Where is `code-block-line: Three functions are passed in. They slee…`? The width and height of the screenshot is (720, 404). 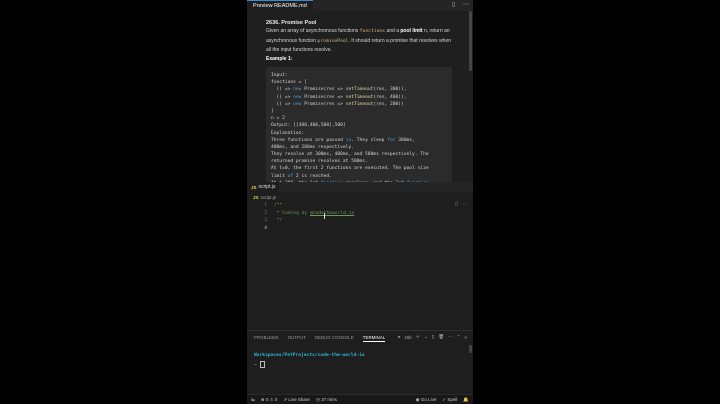
code-block-line: Three functions are passed in. They slee… is located at coordinates (359, 140).